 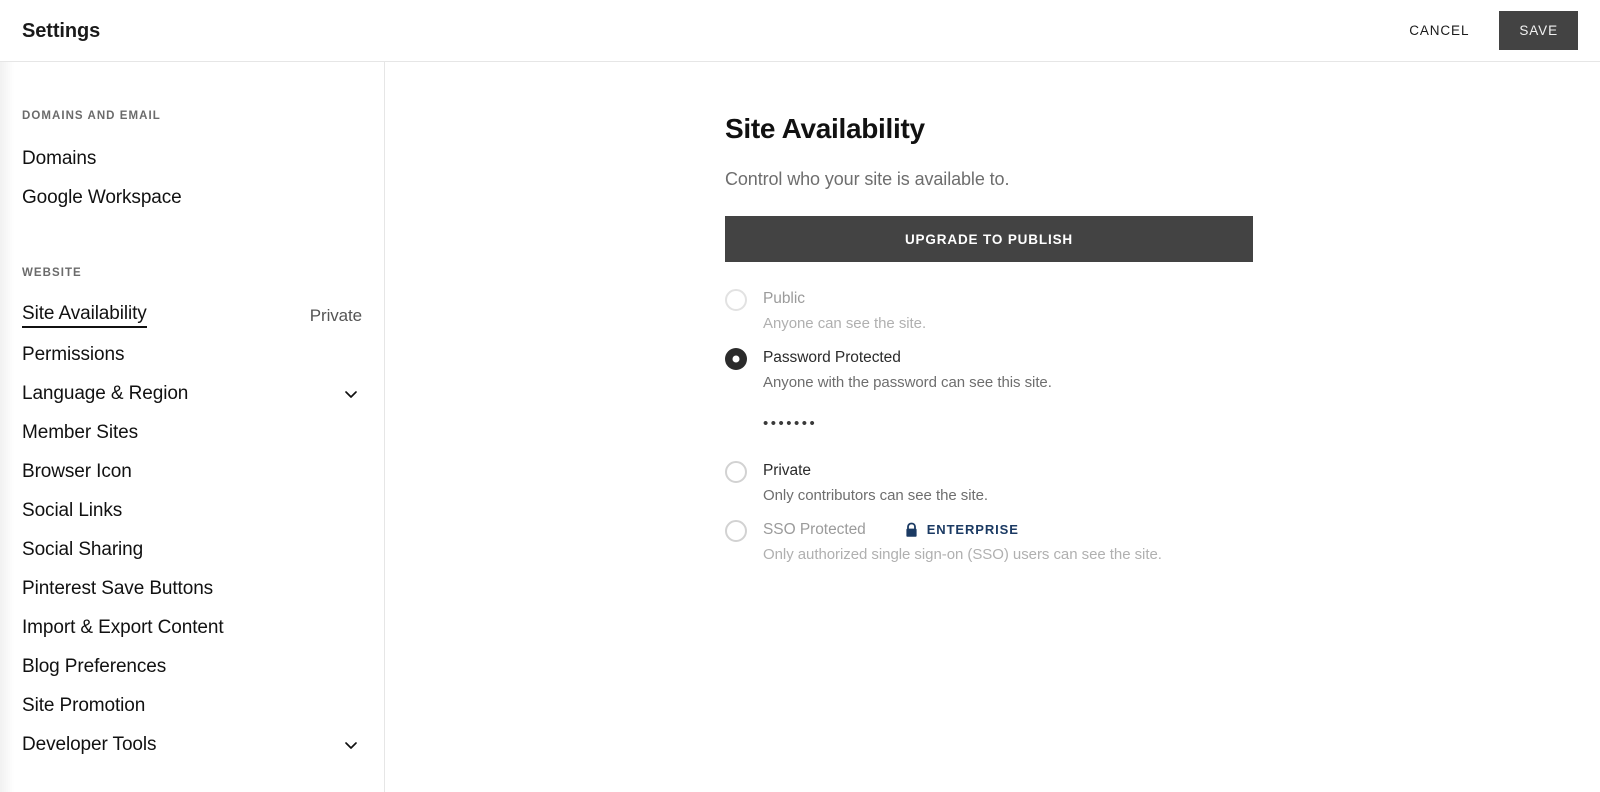 I want to click on cancel-button: CANCEL, so click(x=1439, y=30).